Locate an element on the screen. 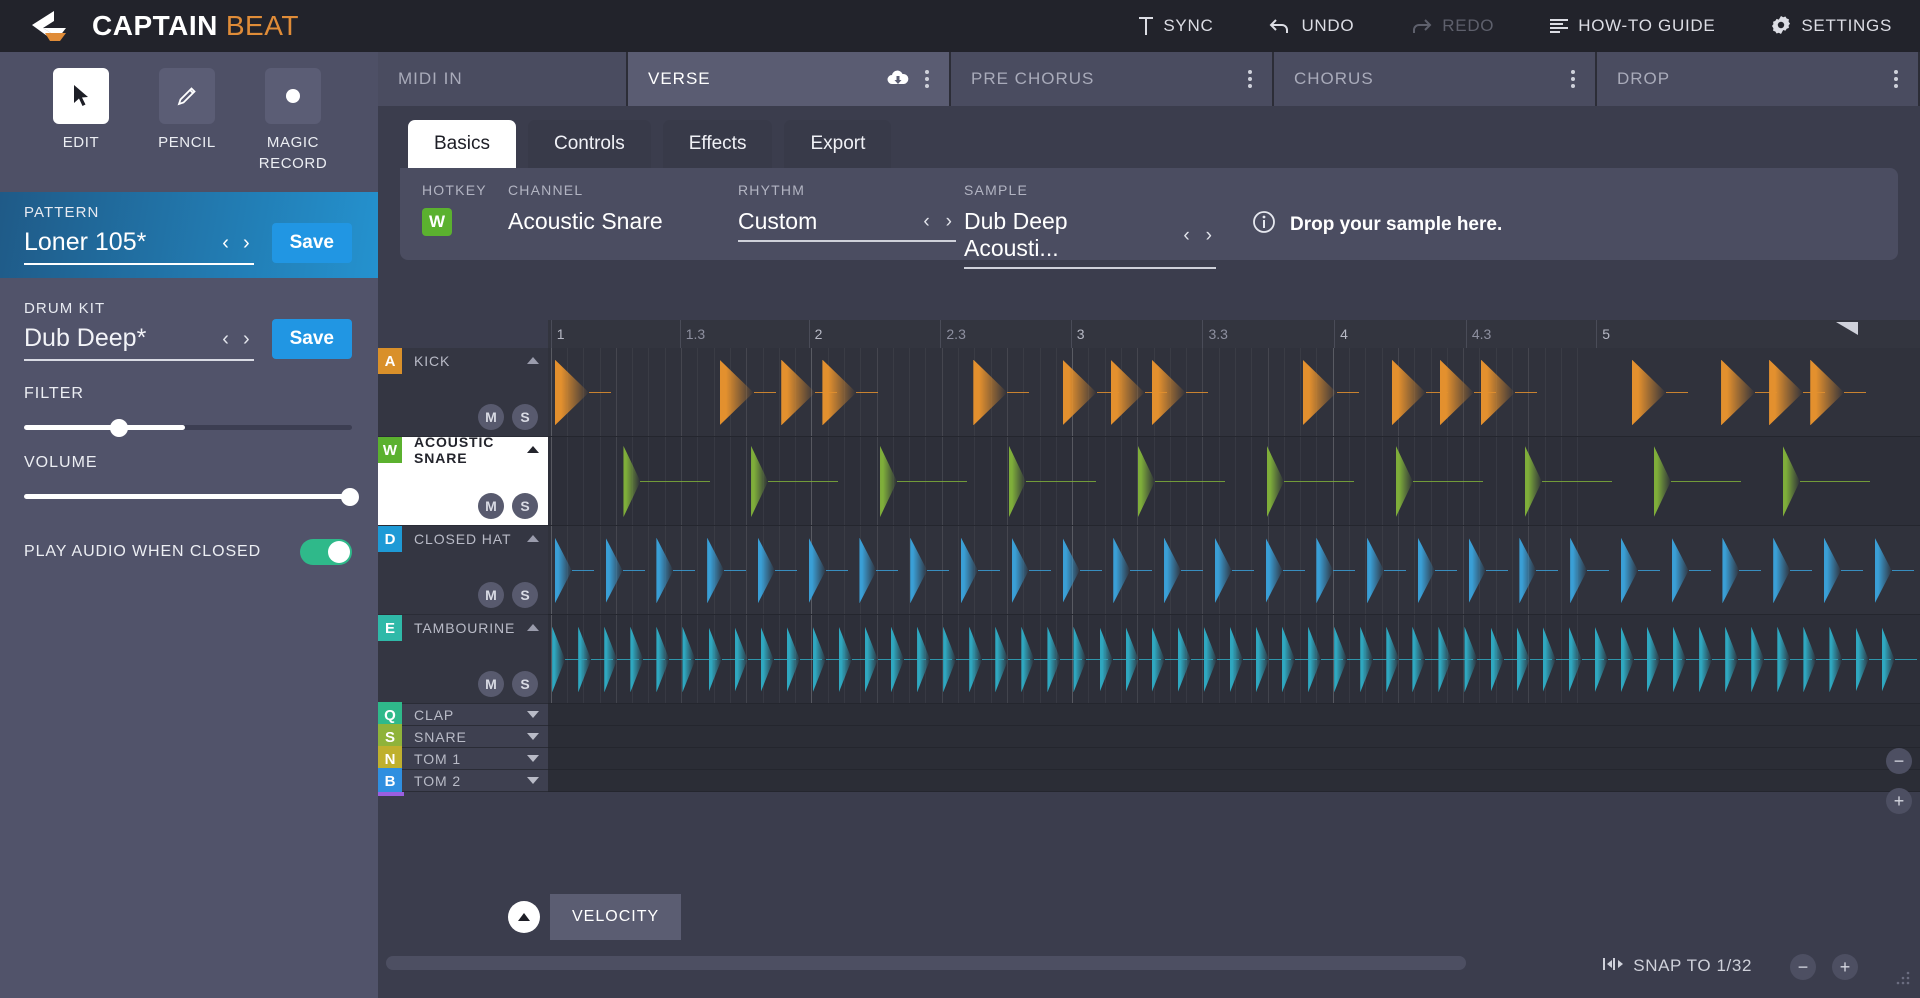  track-header-kick: A KICK M S is located at coordinates (463, 392).